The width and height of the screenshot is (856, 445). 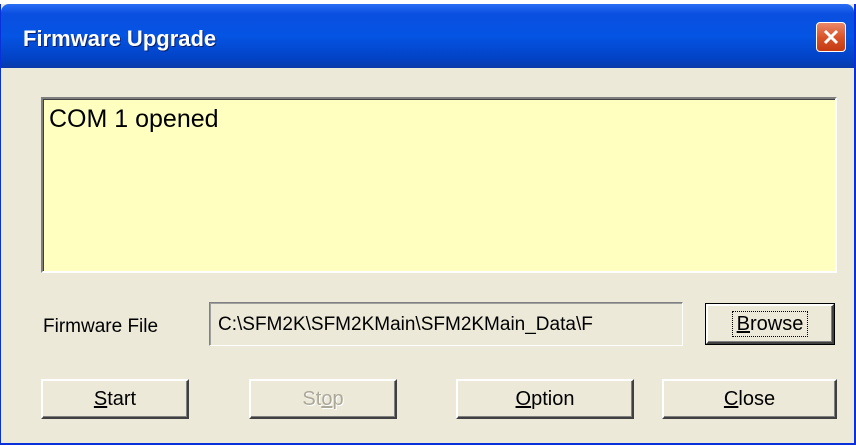 I want to click on window-title: Firmware Upgrade, so click(x=120, y=38).